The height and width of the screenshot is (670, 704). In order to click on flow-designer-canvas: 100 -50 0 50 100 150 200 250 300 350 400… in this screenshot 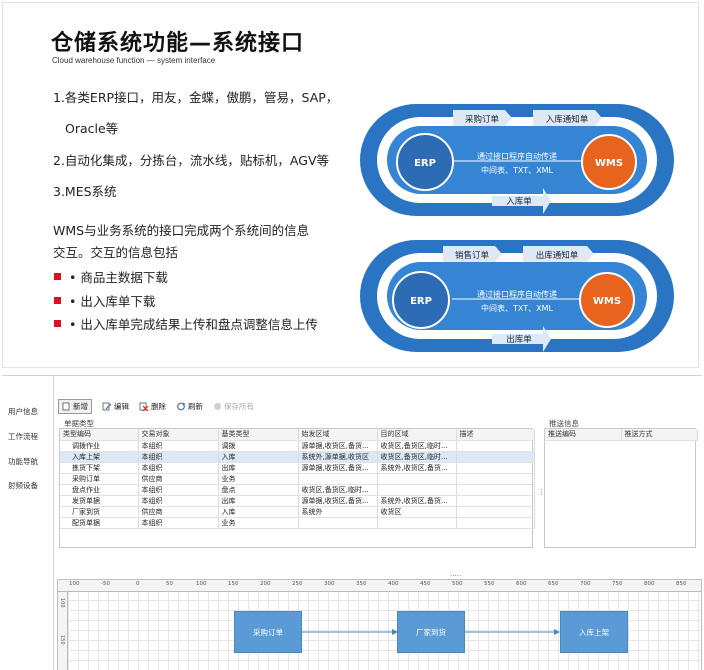, I will do `click(379, 624)`.